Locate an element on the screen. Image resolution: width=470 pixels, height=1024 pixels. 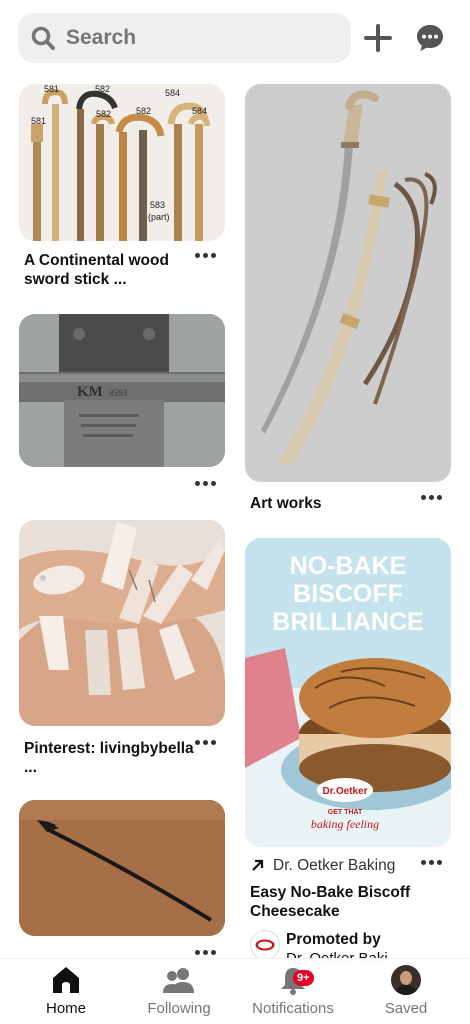
plus-icon is located at coordinates (378, 38).